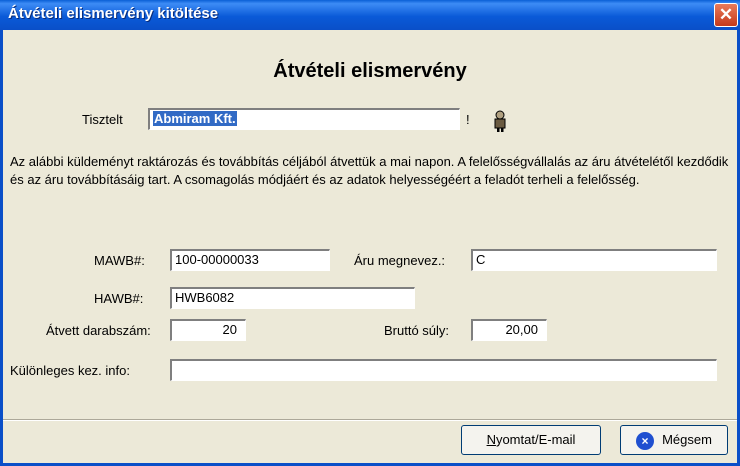 The image size is (740, 466). I want to click on hawb-input: HWB6082, so click(292, 298).